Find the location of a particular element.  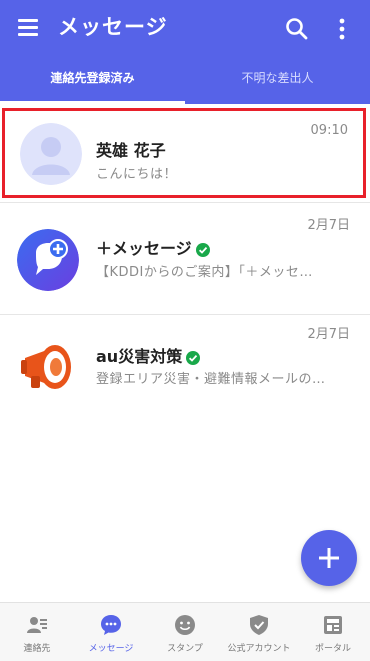

more-vert-icon is located at coordinates (342, 29).